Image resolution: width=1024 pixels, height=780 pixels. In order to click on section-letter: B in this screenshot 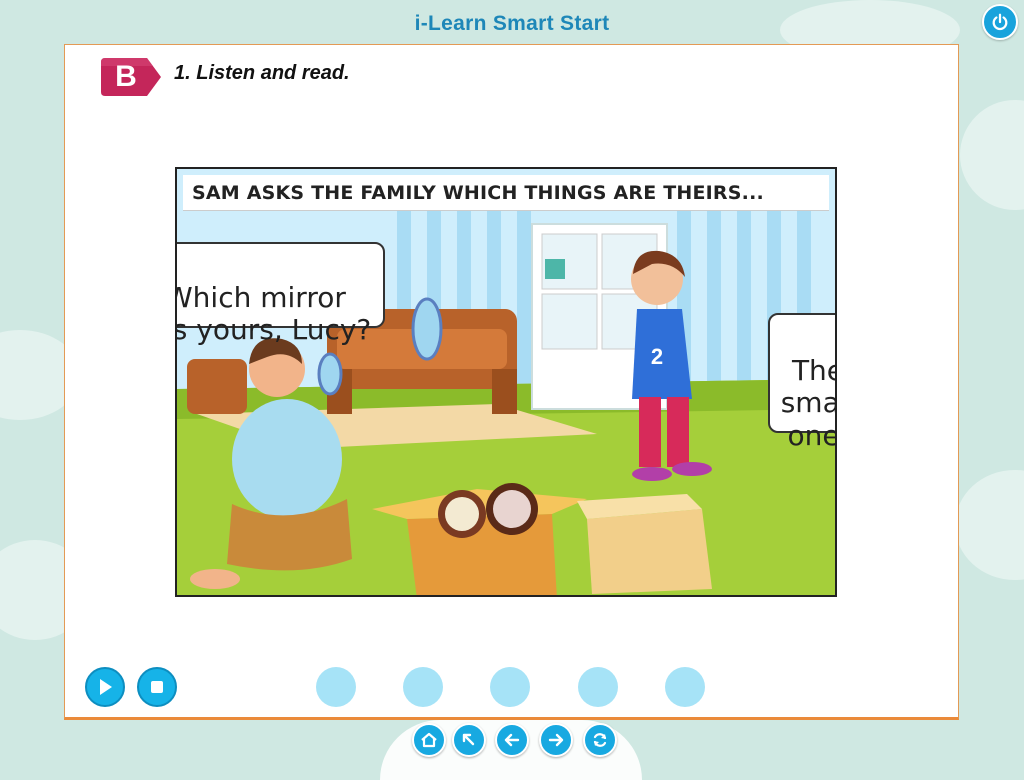, I will do `click(126, 76)`.